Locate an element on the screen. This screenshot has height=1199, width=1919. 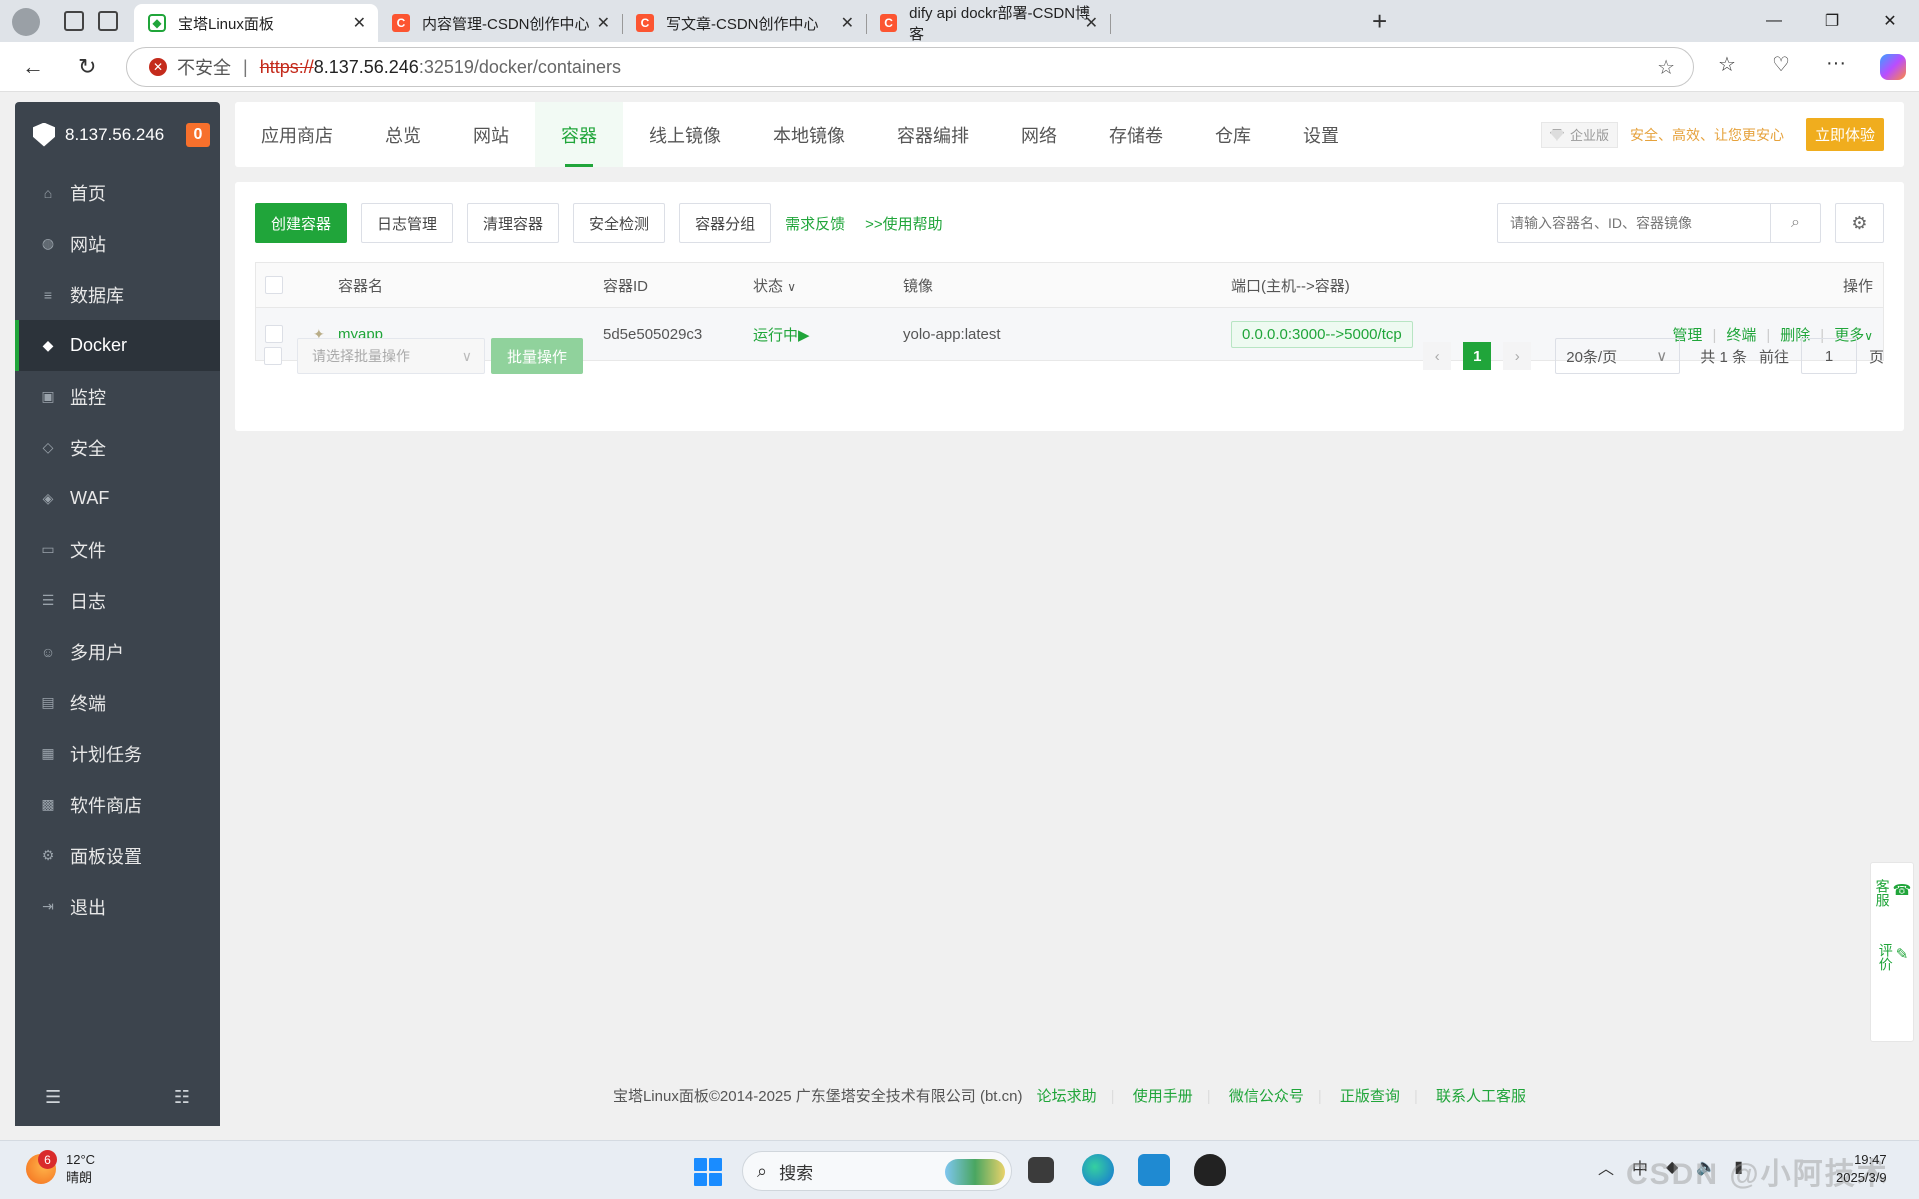
sidebar-item-label: 网站 is located at coordinates (88, 244).